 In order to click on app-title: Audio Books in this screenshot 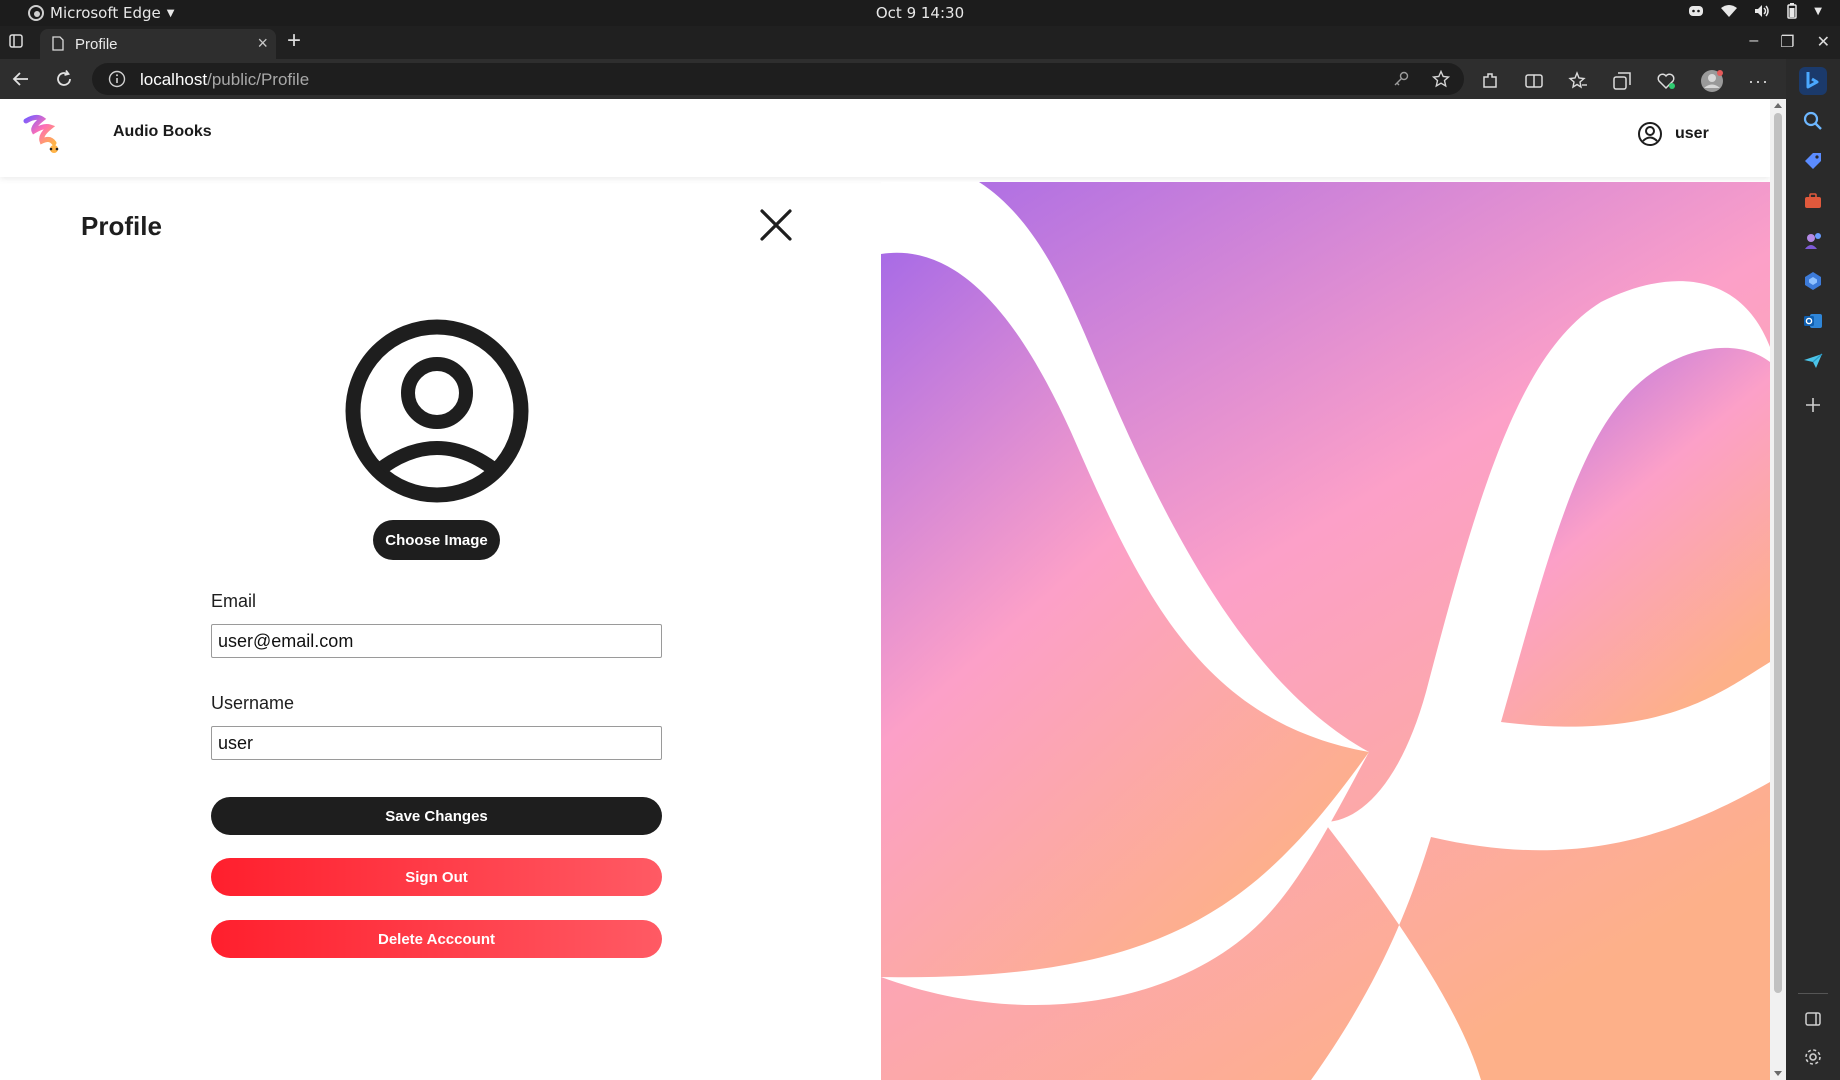, I will do `click(162, 132)`.